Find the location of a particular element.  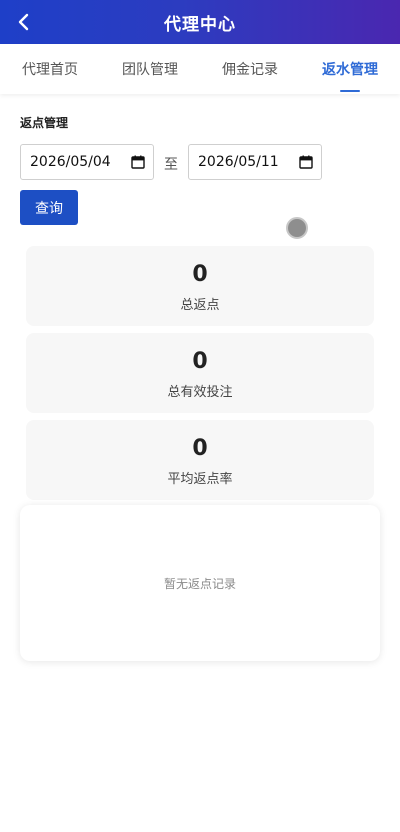

end-date-value: 2026/05/11 is located at coordinates (238, 162).